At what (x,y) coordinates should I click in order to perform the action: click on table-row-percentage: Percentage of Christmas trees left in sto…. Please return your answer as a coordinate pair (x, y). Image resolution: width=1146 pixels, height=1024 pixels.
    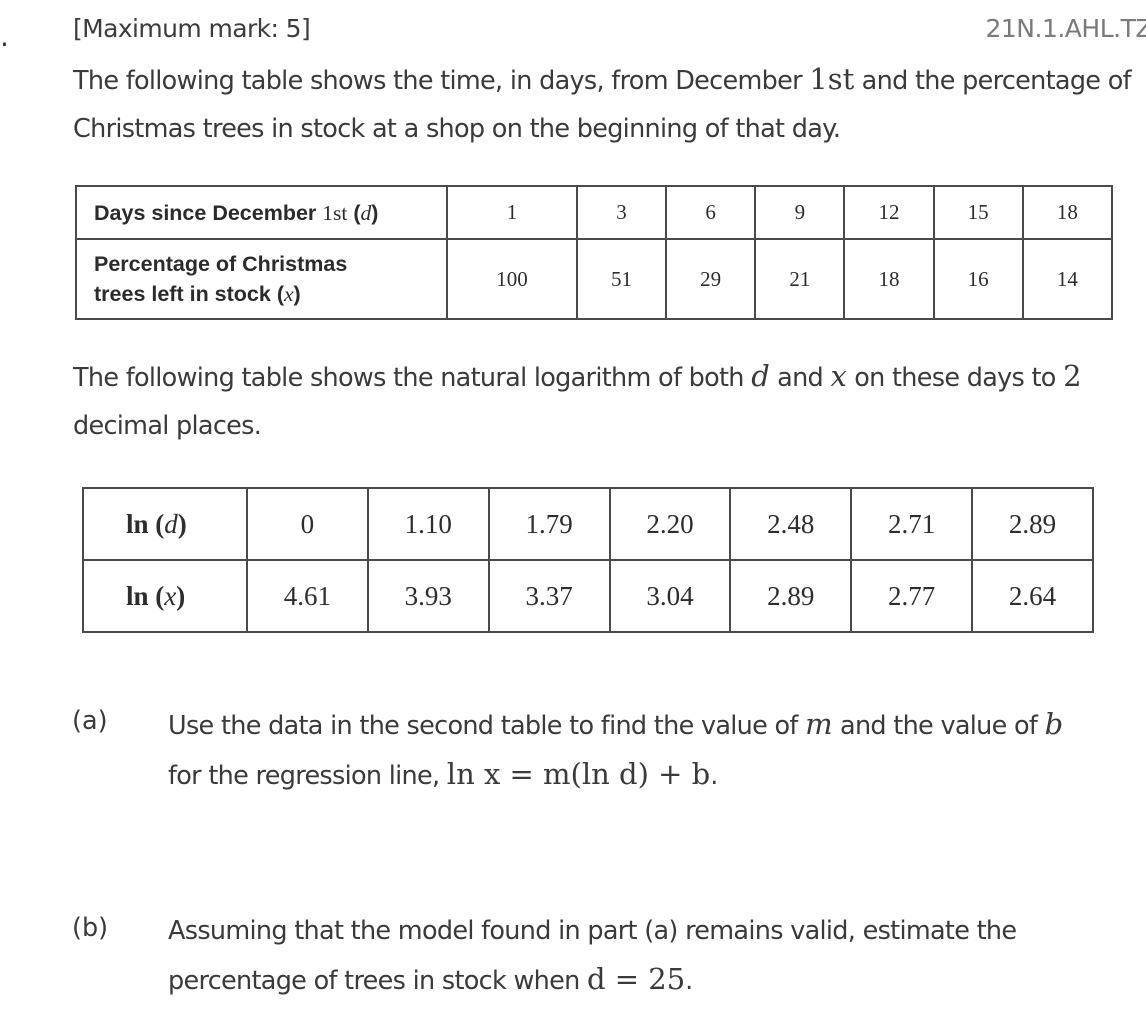
    Looking at the image, I should click on (594, 279).